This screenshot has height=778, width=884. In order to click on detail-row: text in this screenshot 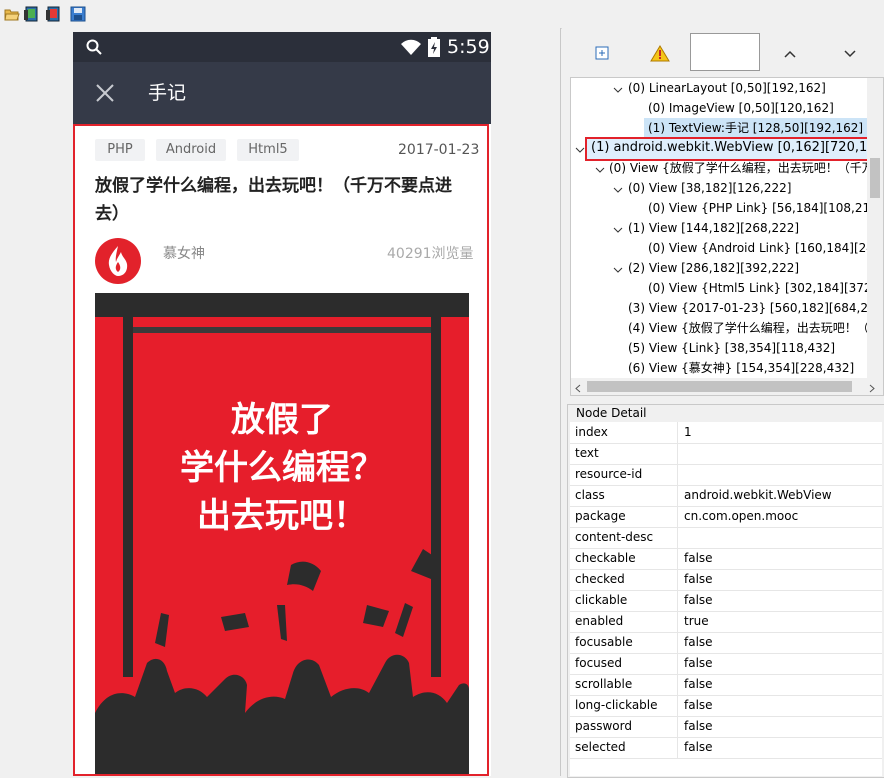, I will do `click(726, 454)`.